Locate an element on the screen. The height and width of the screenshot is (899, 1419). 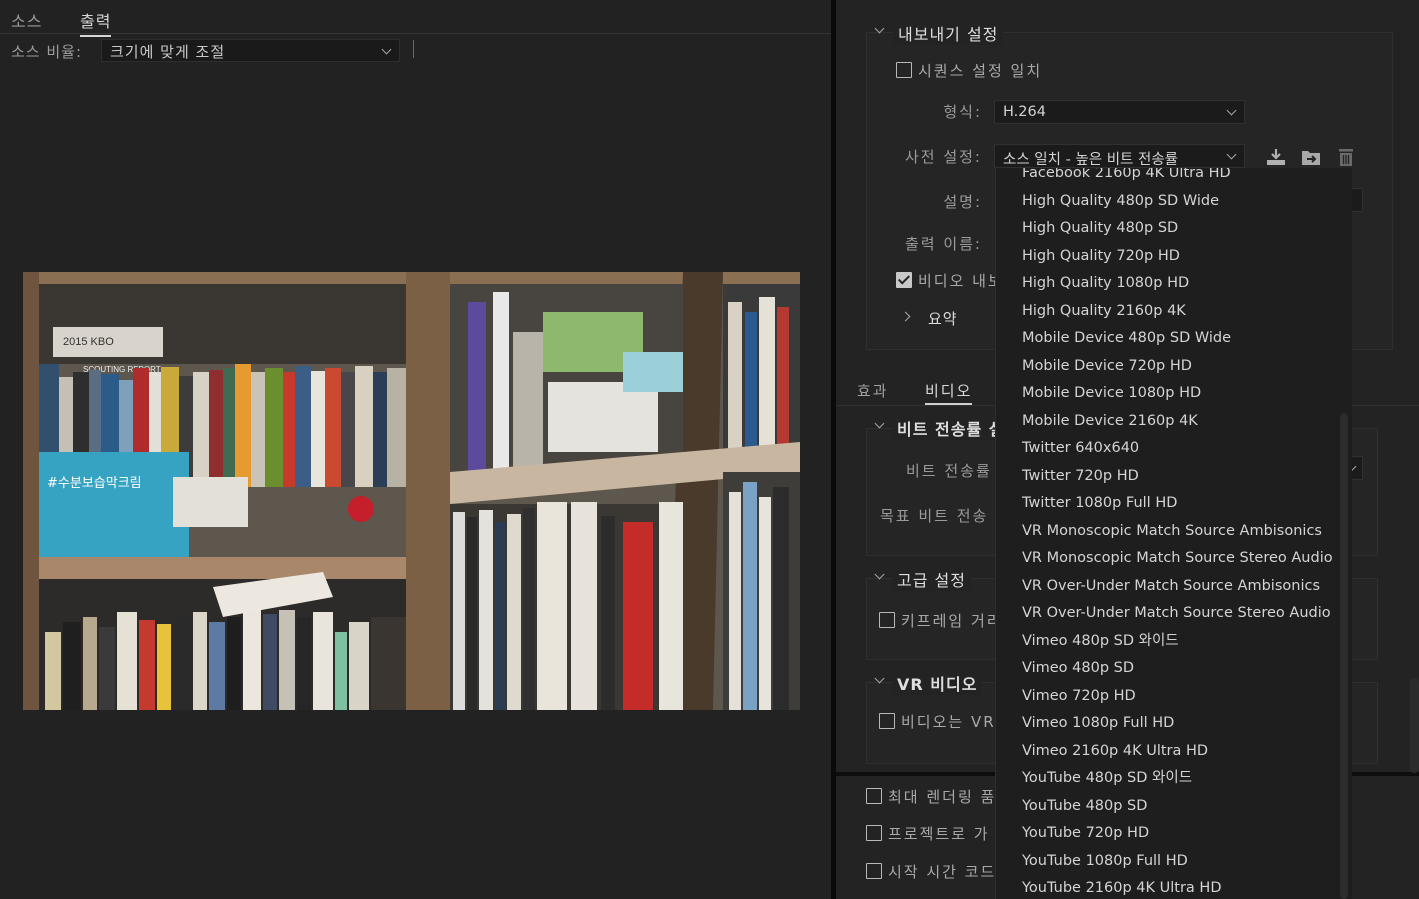
preset-option: Vimeo 720p HD is located at coordinates (1174, 697).